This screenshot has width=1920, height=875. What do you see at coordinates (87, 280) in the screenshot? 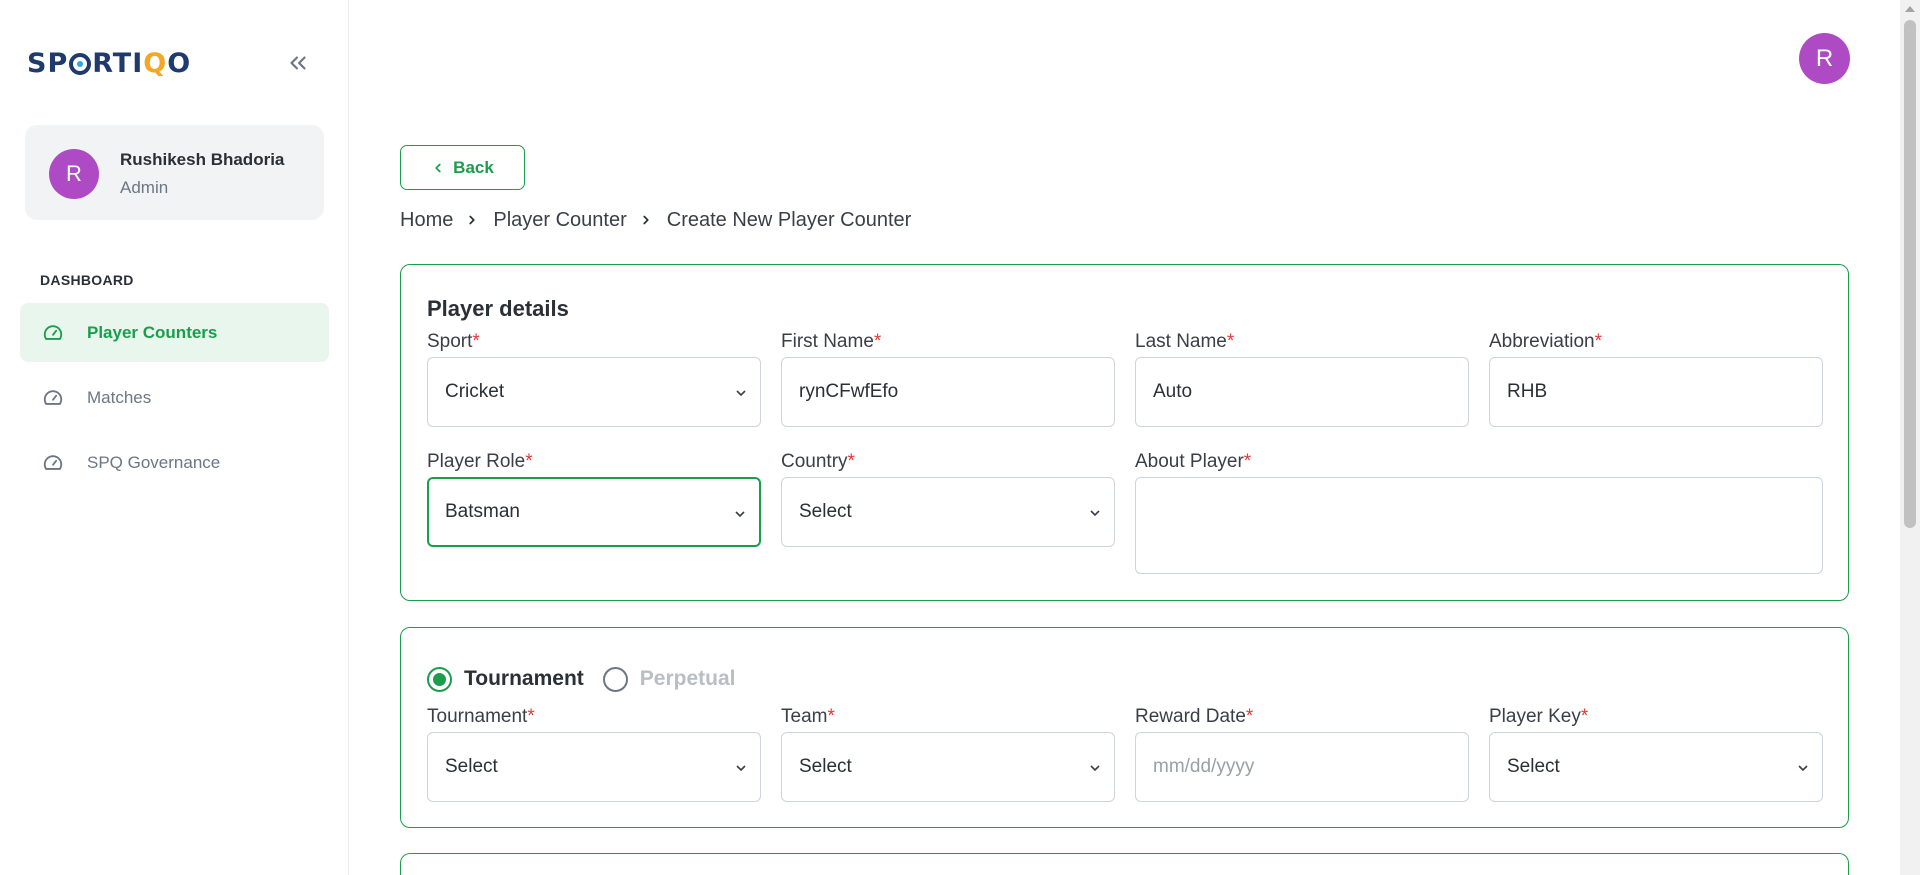
I see `nav-heading: DASHBOARD` at bounding box center [87, 280].